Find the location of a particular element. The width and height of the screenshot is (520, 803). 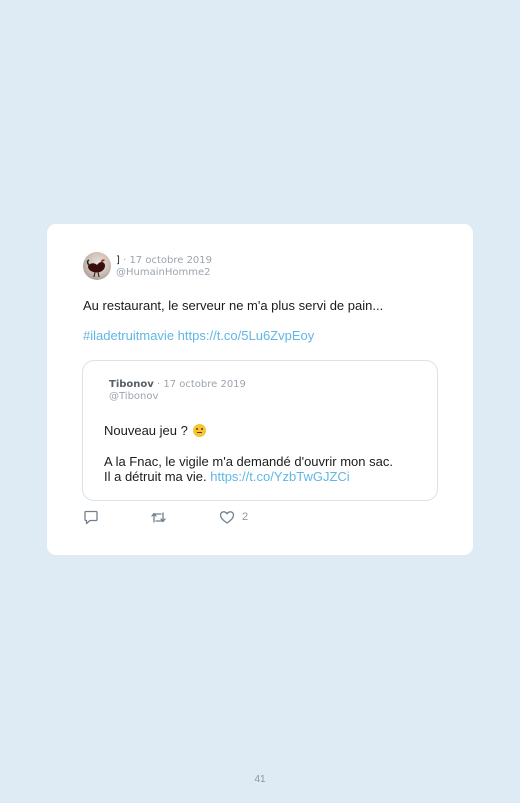

quoted-tweet-date: · 17 octobre 2019 is located at coordinates (199, 384).